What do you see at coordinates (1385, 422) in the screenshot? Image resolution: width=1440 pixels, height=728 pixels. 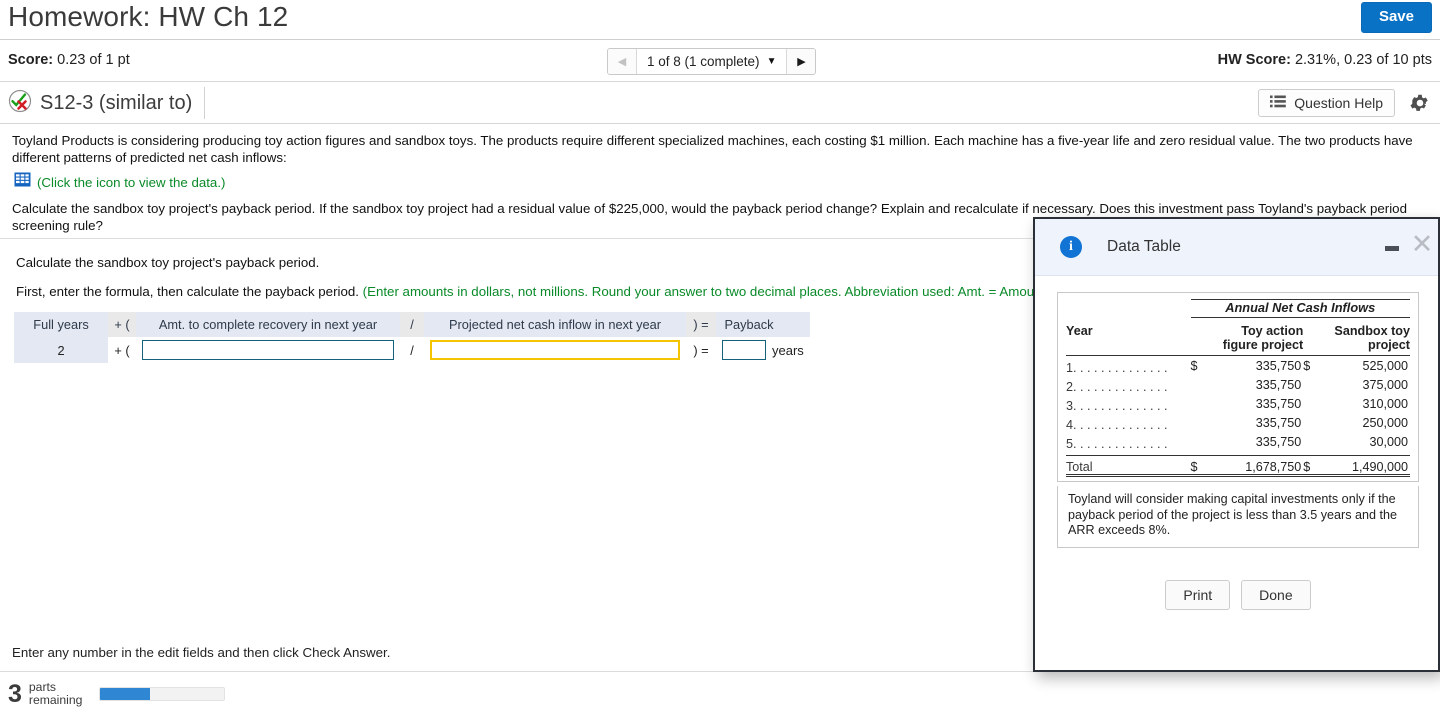 I see `row-sandbox-value: 250,000` at bounding box center [1385, 422].